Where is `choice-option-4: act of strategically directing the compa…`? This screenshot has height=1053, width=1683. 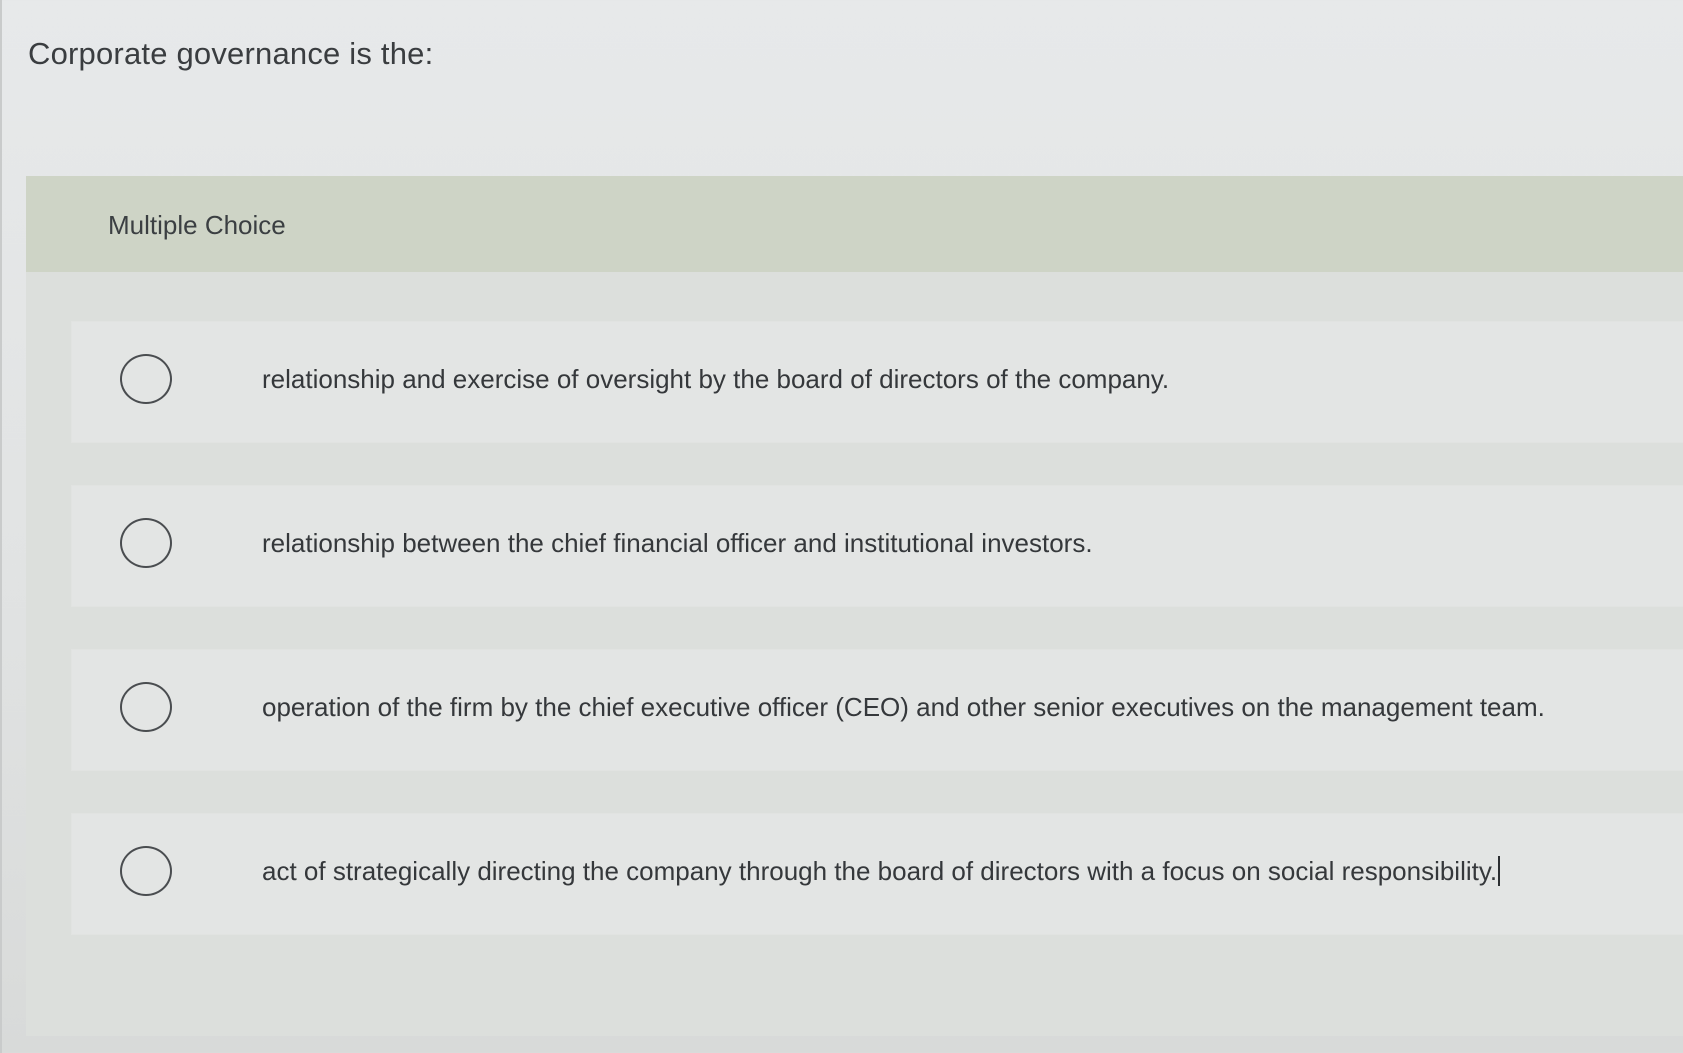 choice-option-4: act of strategically directing the compa… is located at coordinates (877, 874).